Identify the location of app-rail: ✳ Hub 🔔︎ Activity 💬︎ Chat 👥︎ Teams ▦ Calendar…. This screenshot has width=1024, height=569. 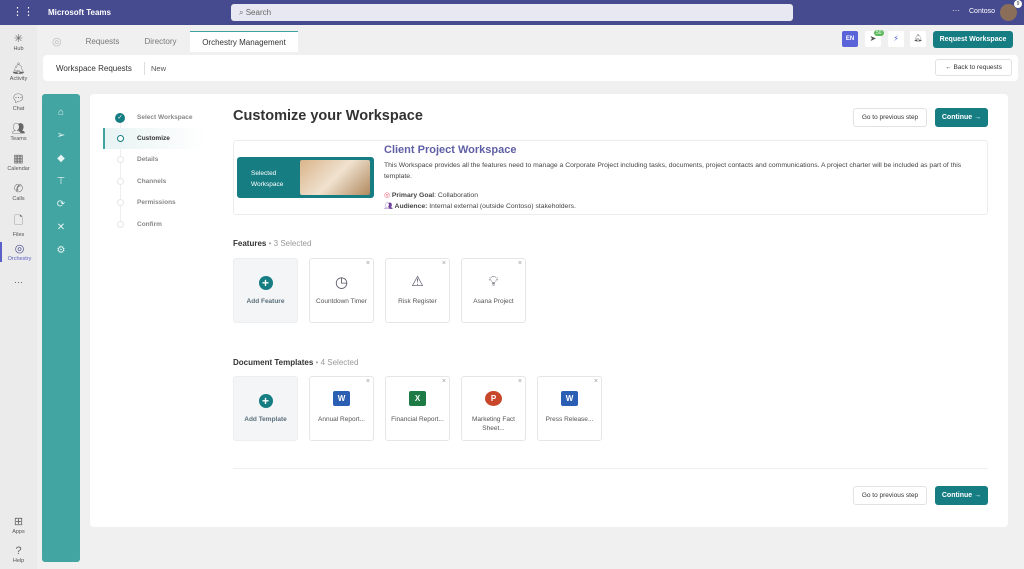
(18, 297).